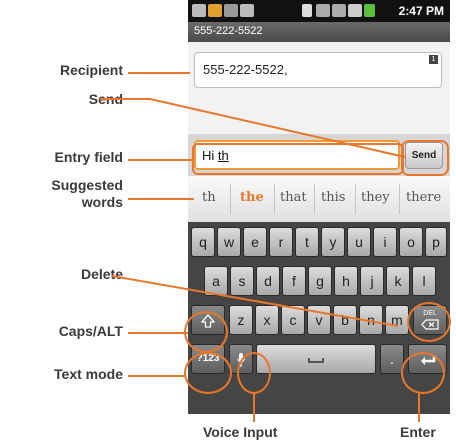 This screenshot has width=456, height=442. What do you see at coordinates (339, 10) in the screenshot?
I see `data-icon` at bounding box center [339, 10].